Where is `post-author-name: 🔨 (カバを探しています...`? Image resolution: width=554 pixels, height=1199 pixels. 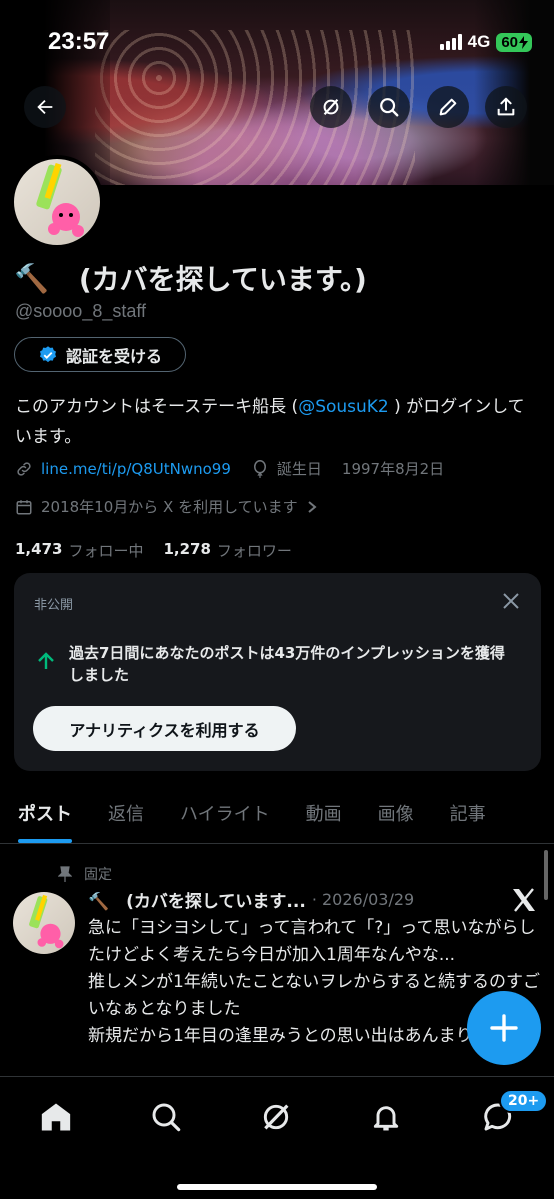
post-author-name: 🔨 (カバを探しています... is located at coordinates (197, 899).